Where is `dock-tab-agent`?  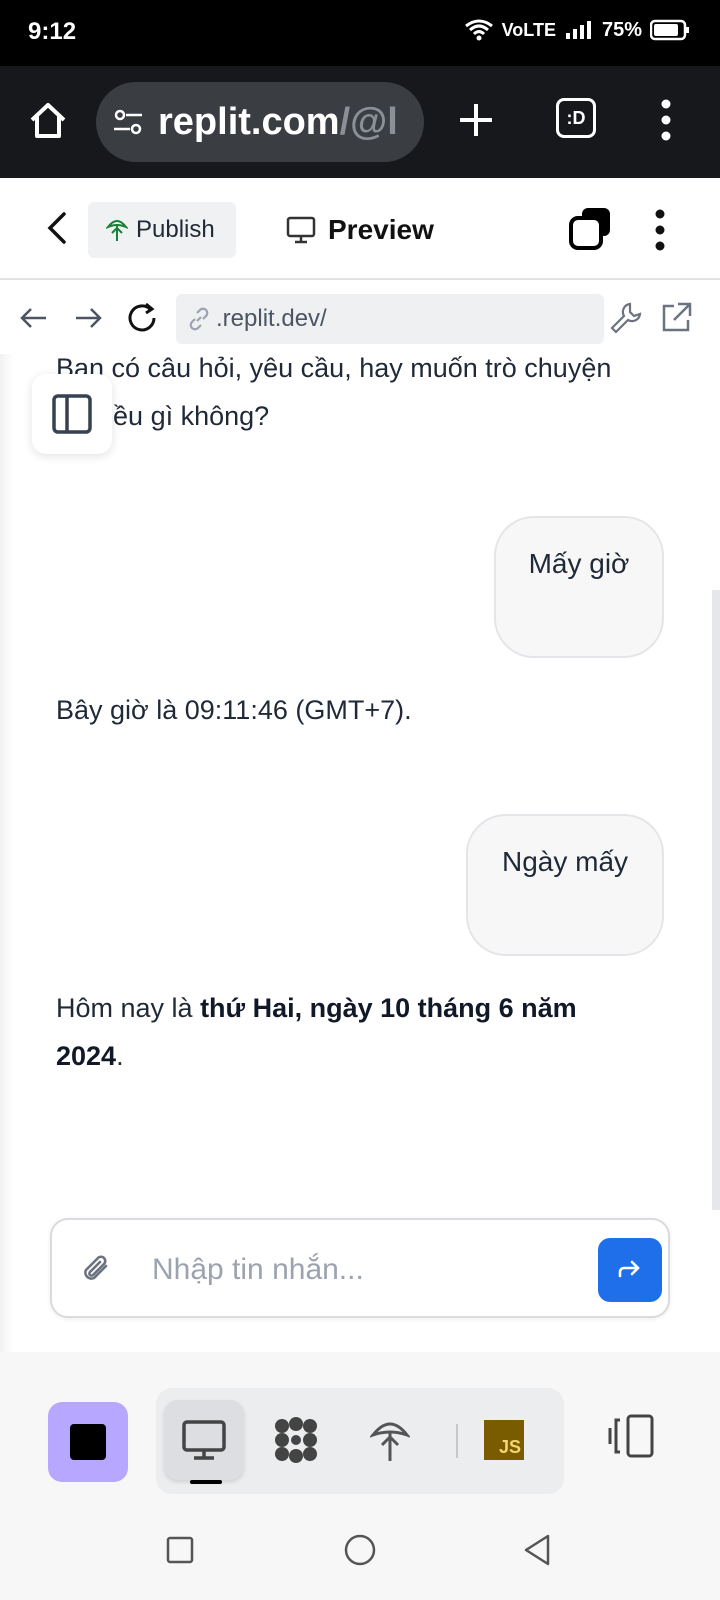
dock-tab-agent is located at coordinates (296, 1440).